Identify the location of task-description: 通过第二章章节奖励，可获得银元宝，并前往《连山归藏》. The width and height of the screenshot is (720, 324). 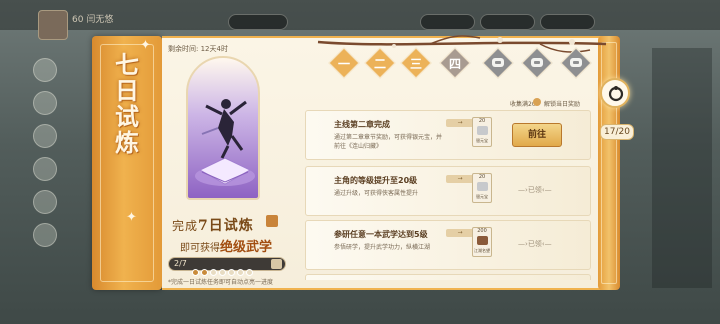
(388, 142).